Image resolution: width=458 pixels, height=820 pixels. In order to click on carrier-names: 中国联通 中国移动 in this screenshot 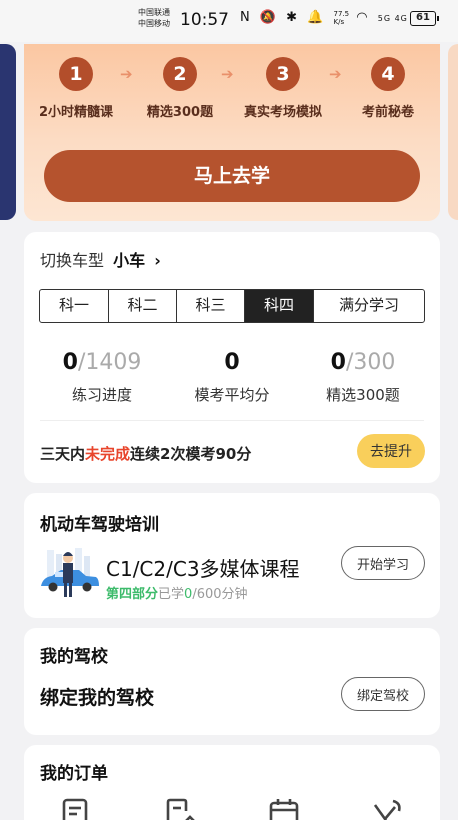, I will do `click(154, 18)`.